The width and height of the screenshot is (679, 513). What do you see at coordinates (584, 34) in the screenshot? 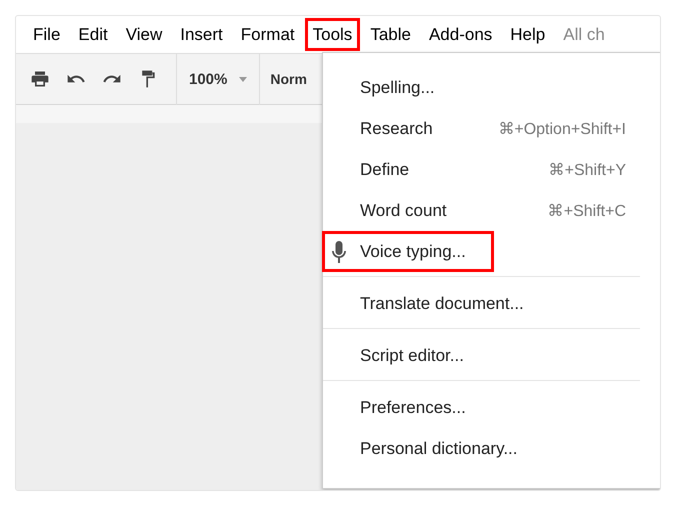
I see `save-status: All ch` at bounding box center [584, 34].